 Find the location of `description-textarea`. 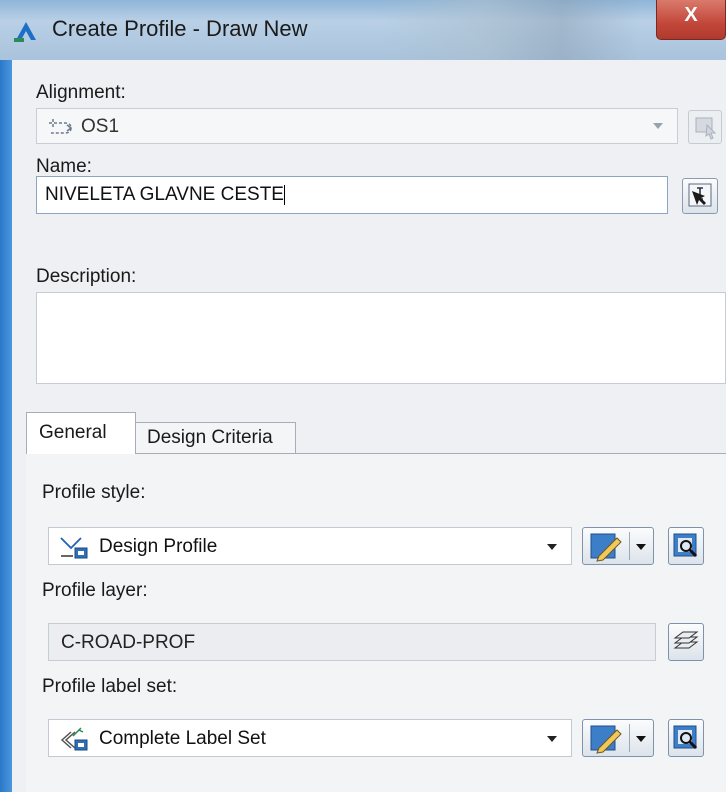

description-textarea is located at coordinates (381, 338).